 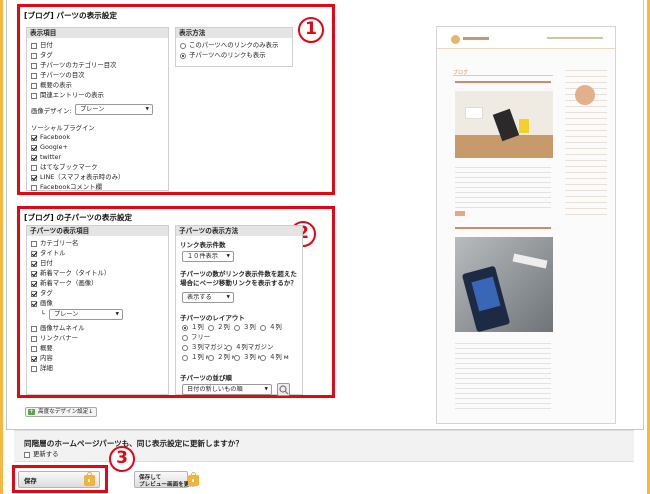 What do you see at coordinates (114, 109) in the screenshot?
I see `image-design-select: プレーン` at bounding box center [114, 109].